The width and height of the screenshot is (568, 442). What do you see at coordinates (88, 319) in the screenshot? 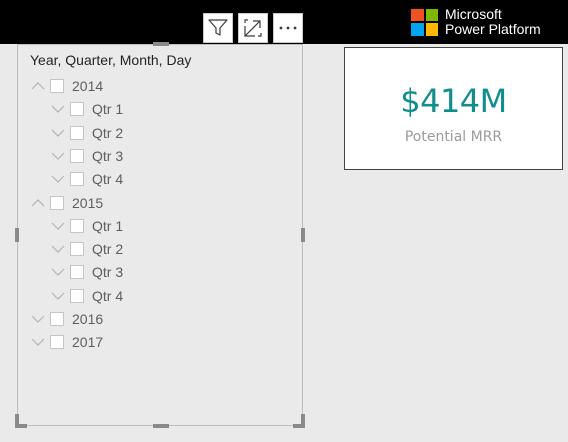
I see `slicer-item-label: 2016` at bounding box center [88, 319].